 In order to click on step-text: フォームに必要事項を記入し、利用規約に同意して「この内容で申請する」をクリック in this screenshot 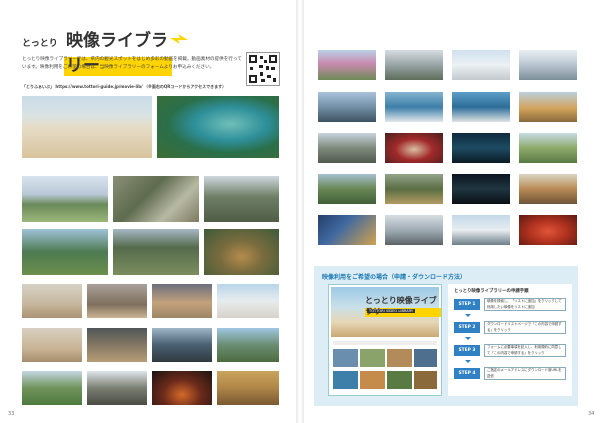, I will do `click(525, 350)`.